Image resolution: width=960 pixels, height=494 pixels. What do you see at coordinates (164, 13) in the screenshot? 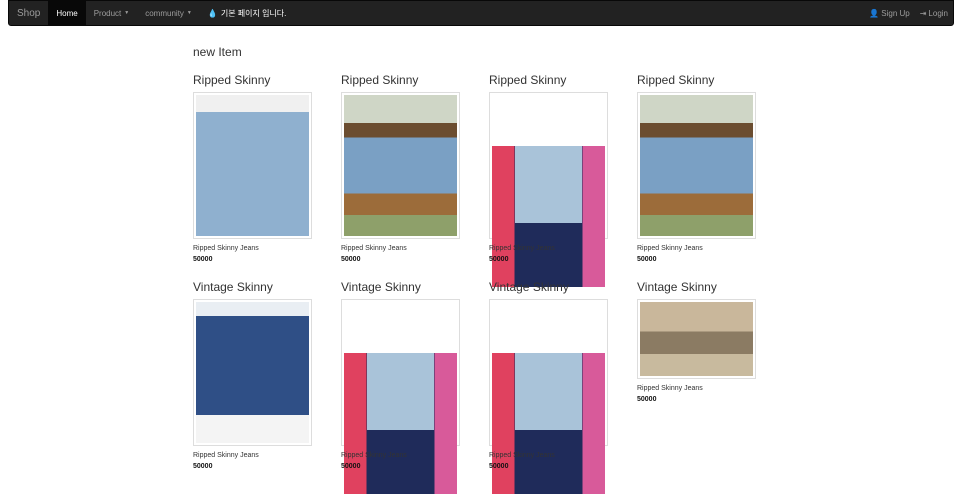
I see `nav-community-label: community` at bounding box center [164, 13].